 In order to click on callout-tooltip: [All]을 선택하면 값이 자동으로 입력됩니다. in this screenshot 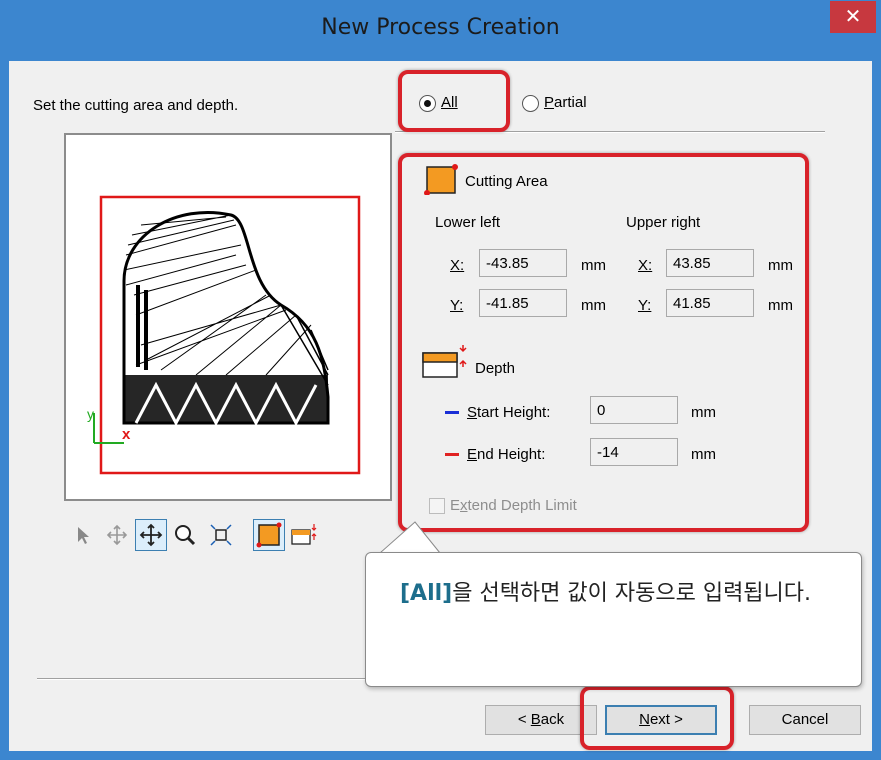, I will do `click(613, 619)`.